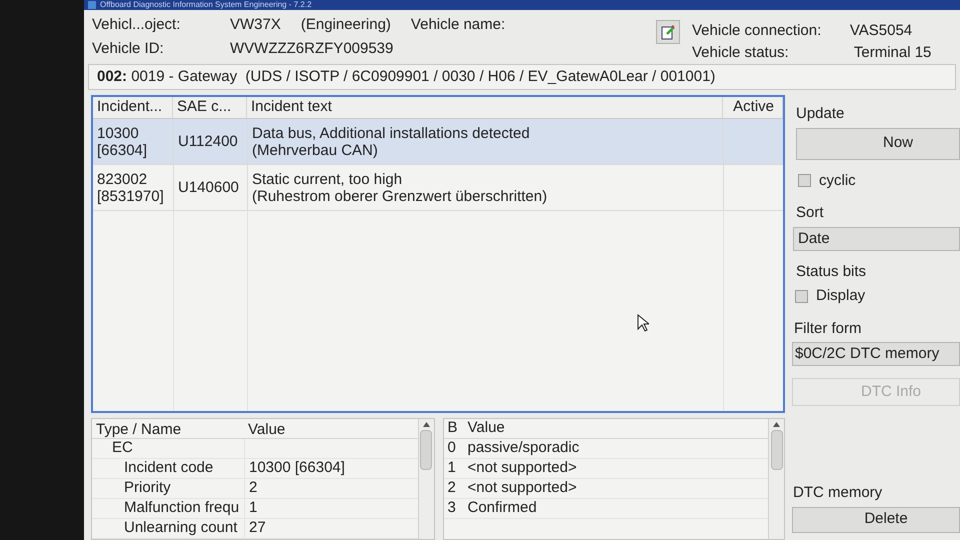 This screenshot has width=960, height=540. What do you see at coordinates (128, 49) in the screenshot?
I see `field-label: Vehicle ID:` at bounding box center [128, 49].